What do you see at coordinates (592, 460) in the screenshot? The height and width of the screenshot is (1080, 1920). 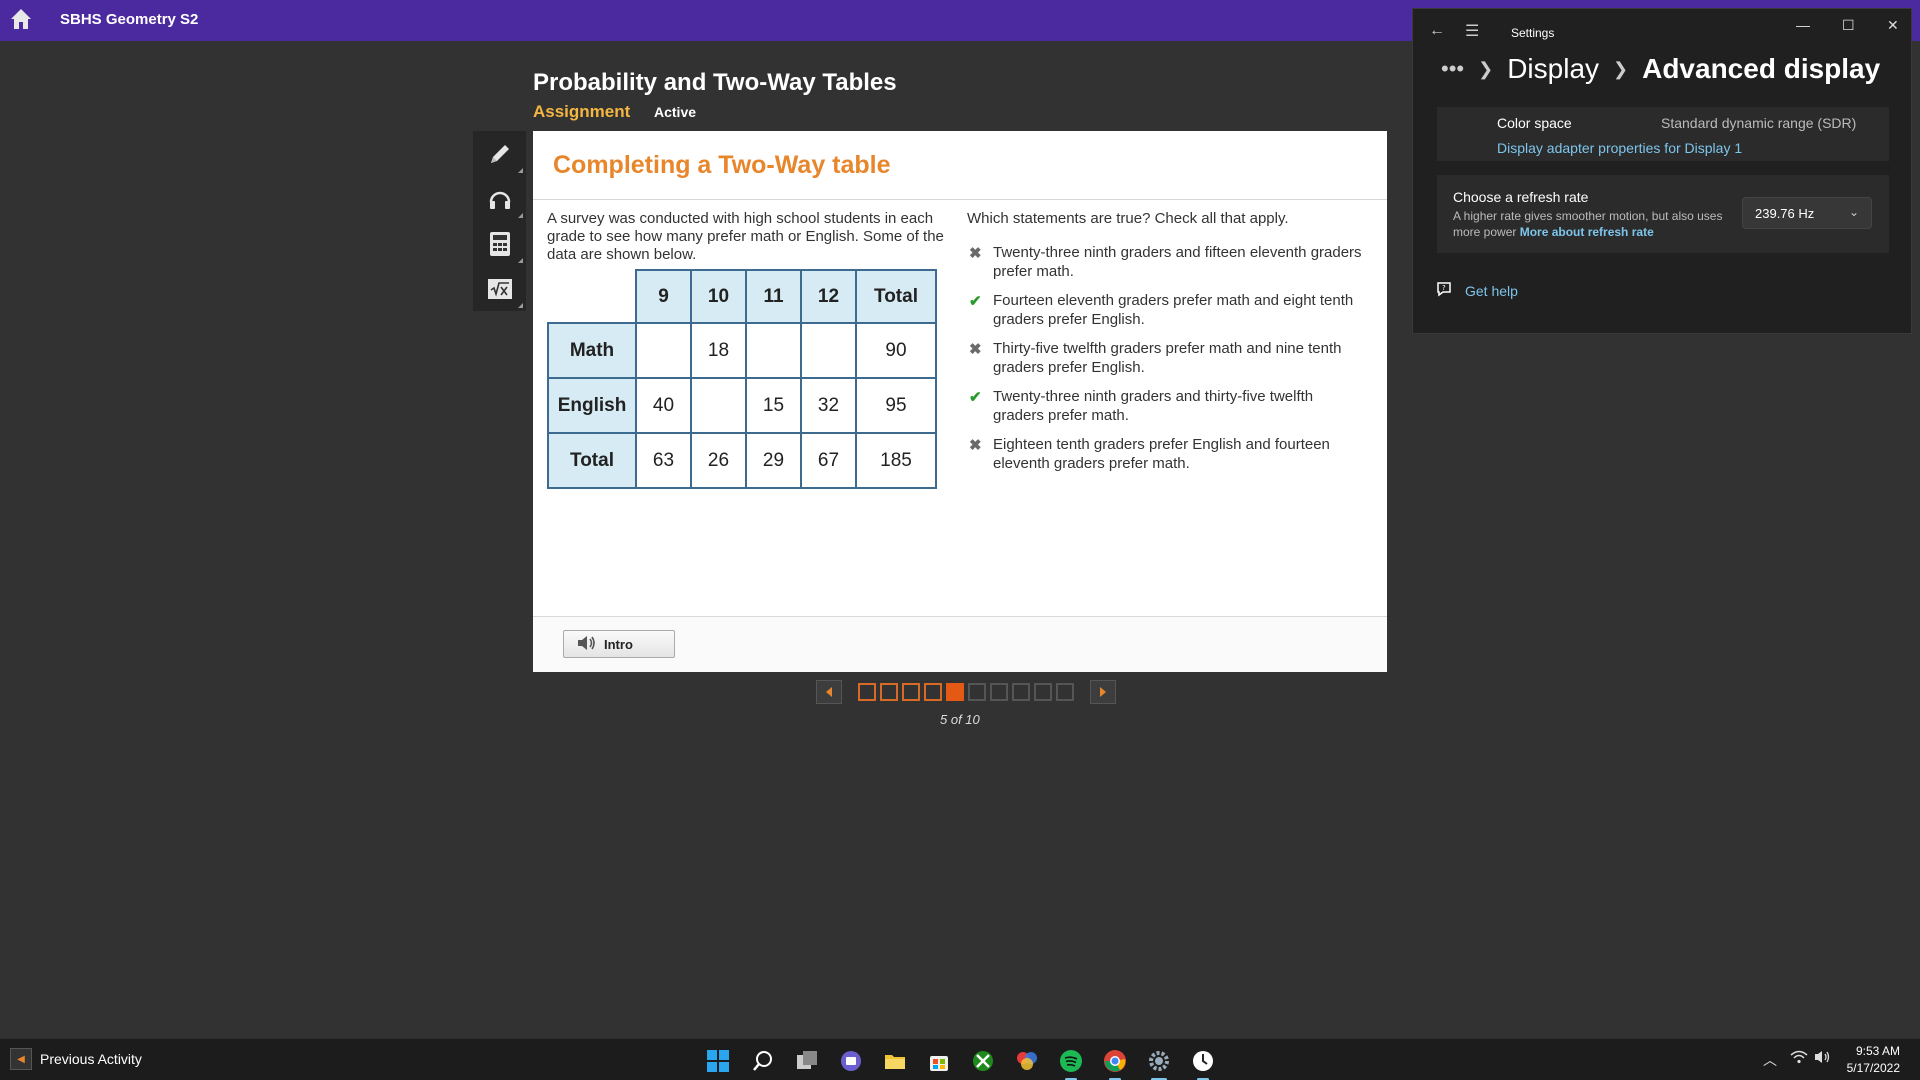 I see `row-label: Total` at bounding box center [592, 460].